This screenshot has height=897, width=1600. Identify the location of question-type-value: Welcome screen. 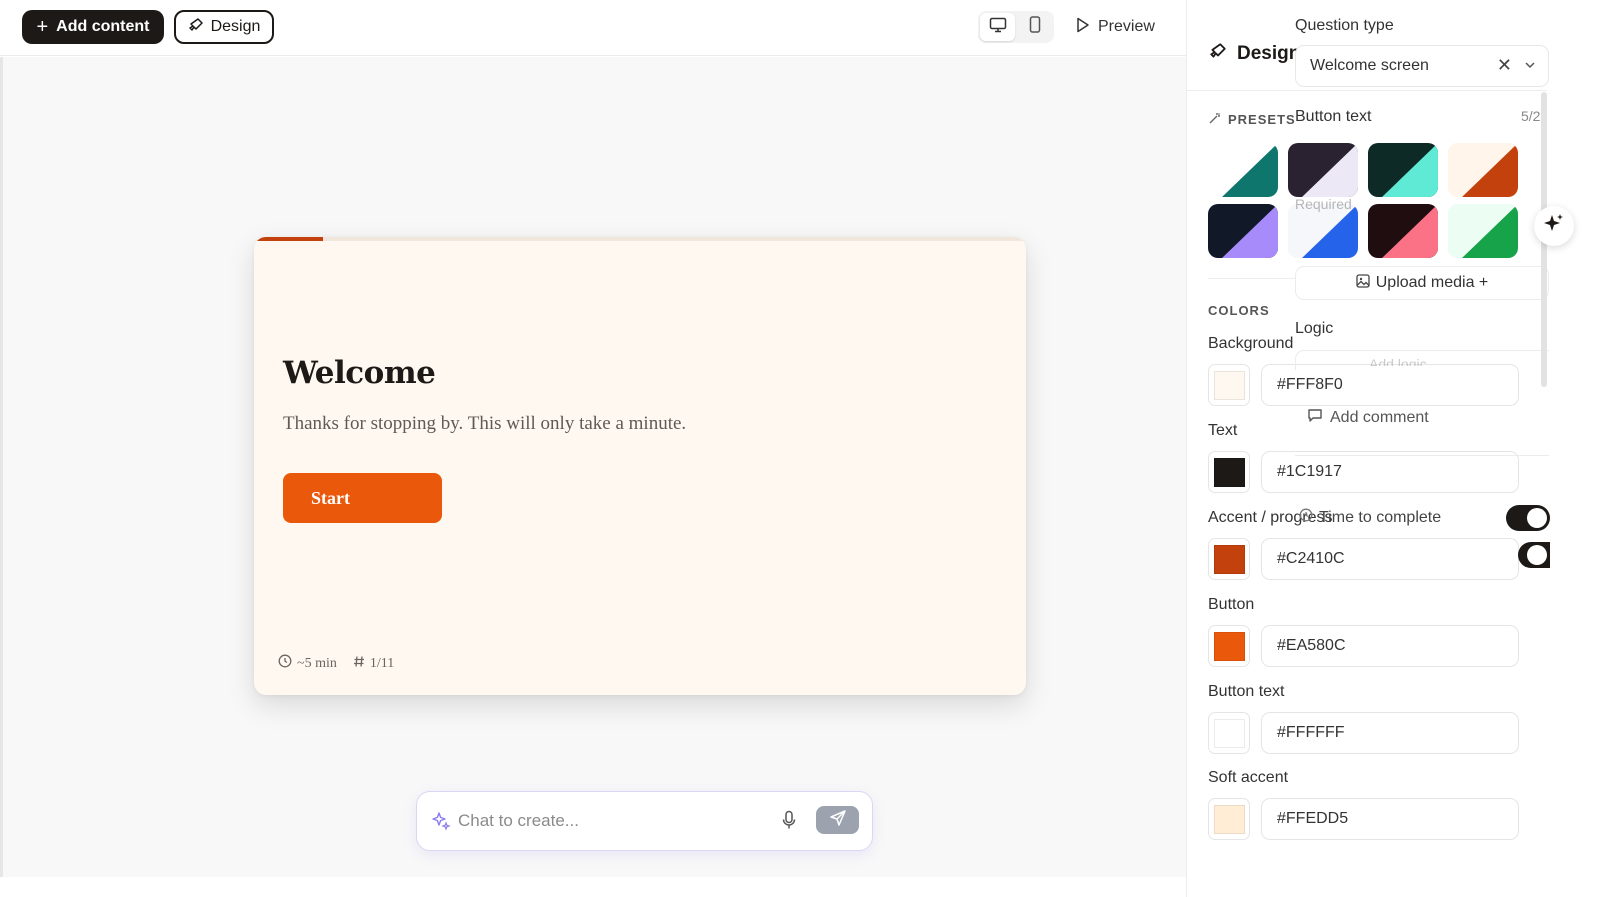
(1369, 65).